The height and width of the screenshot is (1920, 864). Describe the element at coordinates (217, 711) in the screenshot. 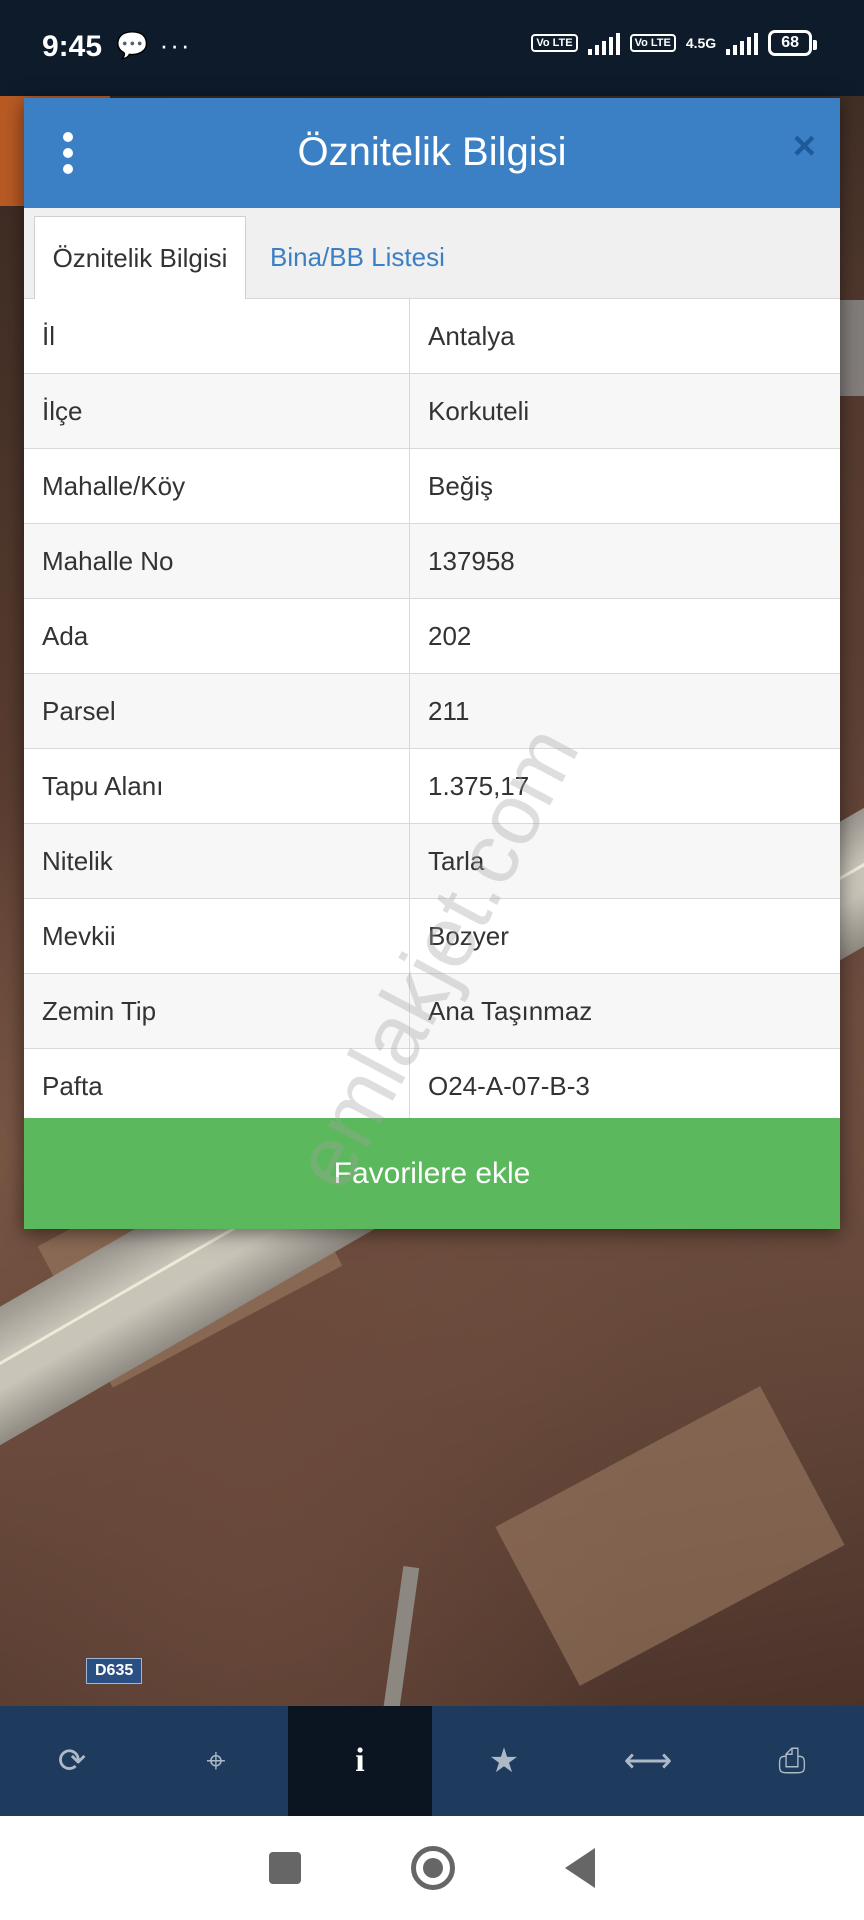

I see `attribute-key: Parsel` at that location.